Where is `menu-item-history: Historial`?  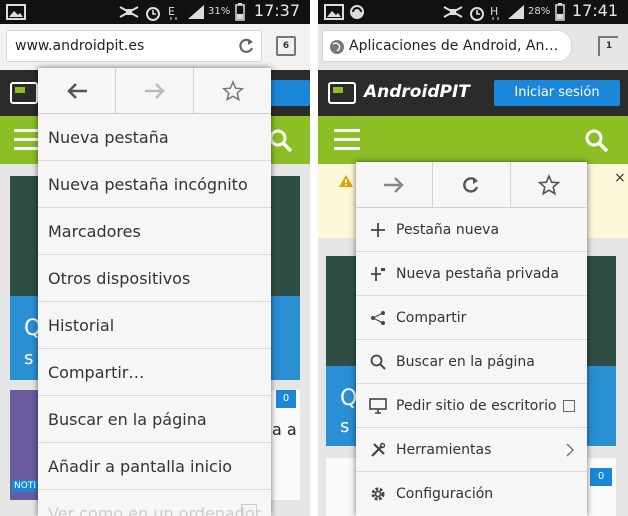
menu-item-history: Historial is located at coordinates (154, 325).